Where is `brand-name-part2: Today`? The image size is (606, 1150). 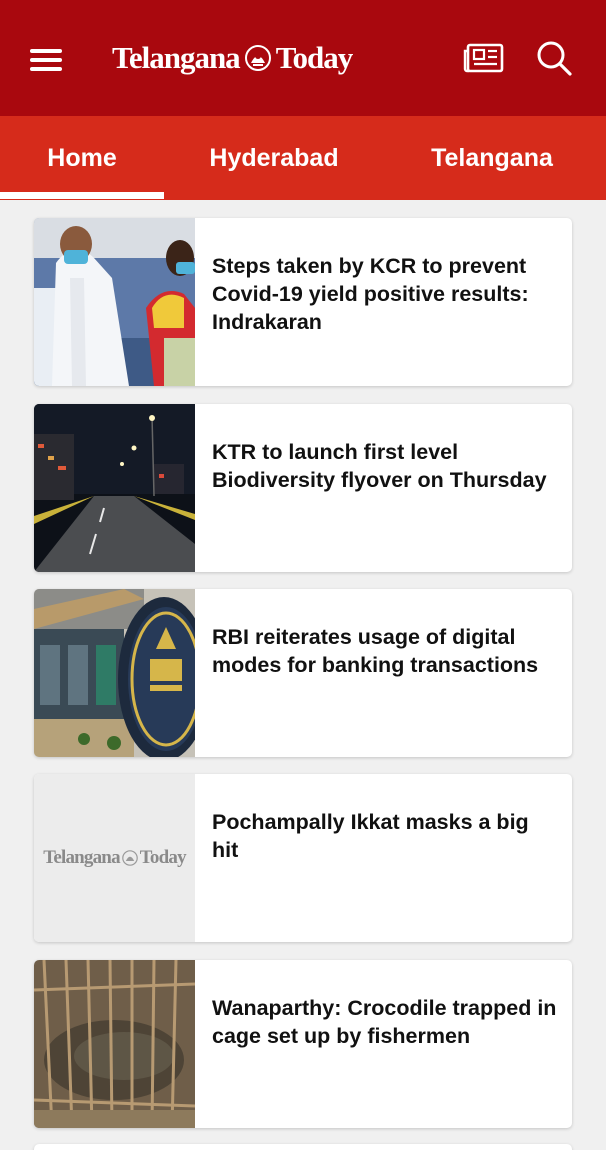
brand-name-part2: Today is located at coordinates (314, 57).